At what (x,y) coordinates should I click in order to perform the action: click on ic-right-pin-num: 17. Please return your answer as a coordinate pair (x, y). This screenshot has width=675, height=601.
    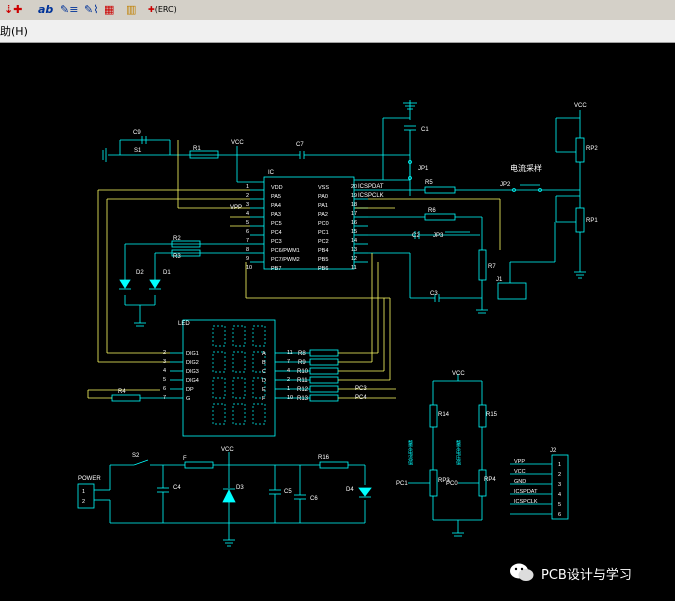
    Looking at the image, I should click on (354, 214).